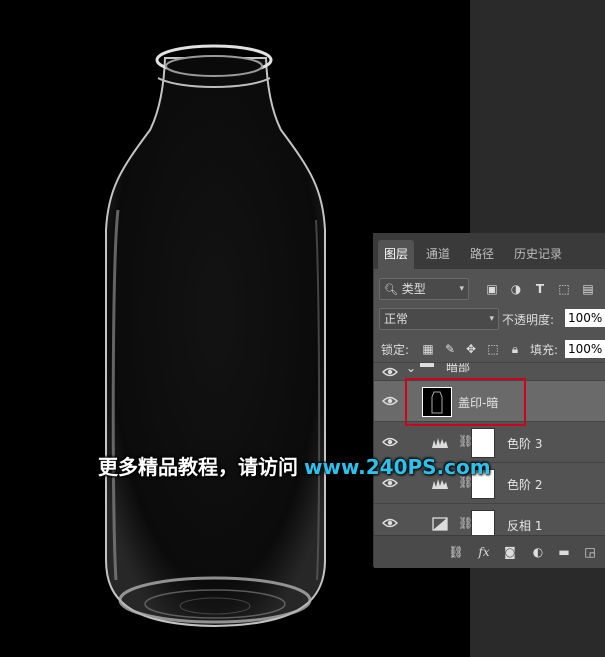 The height and width of the screenshot is (657, 605). What do you see at coordinates (439, 319) in the screenshot?
I see `blend-mode-dropdown: 正常 ▾` at bounding box center [439, 319].